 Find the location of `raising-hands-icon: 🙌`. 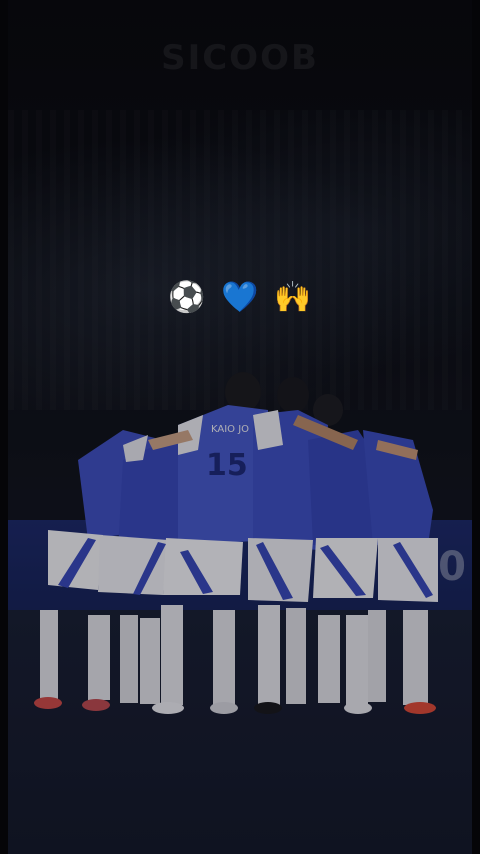

raising-hands-icon: 🙌 is located at coordinates (293, 297).